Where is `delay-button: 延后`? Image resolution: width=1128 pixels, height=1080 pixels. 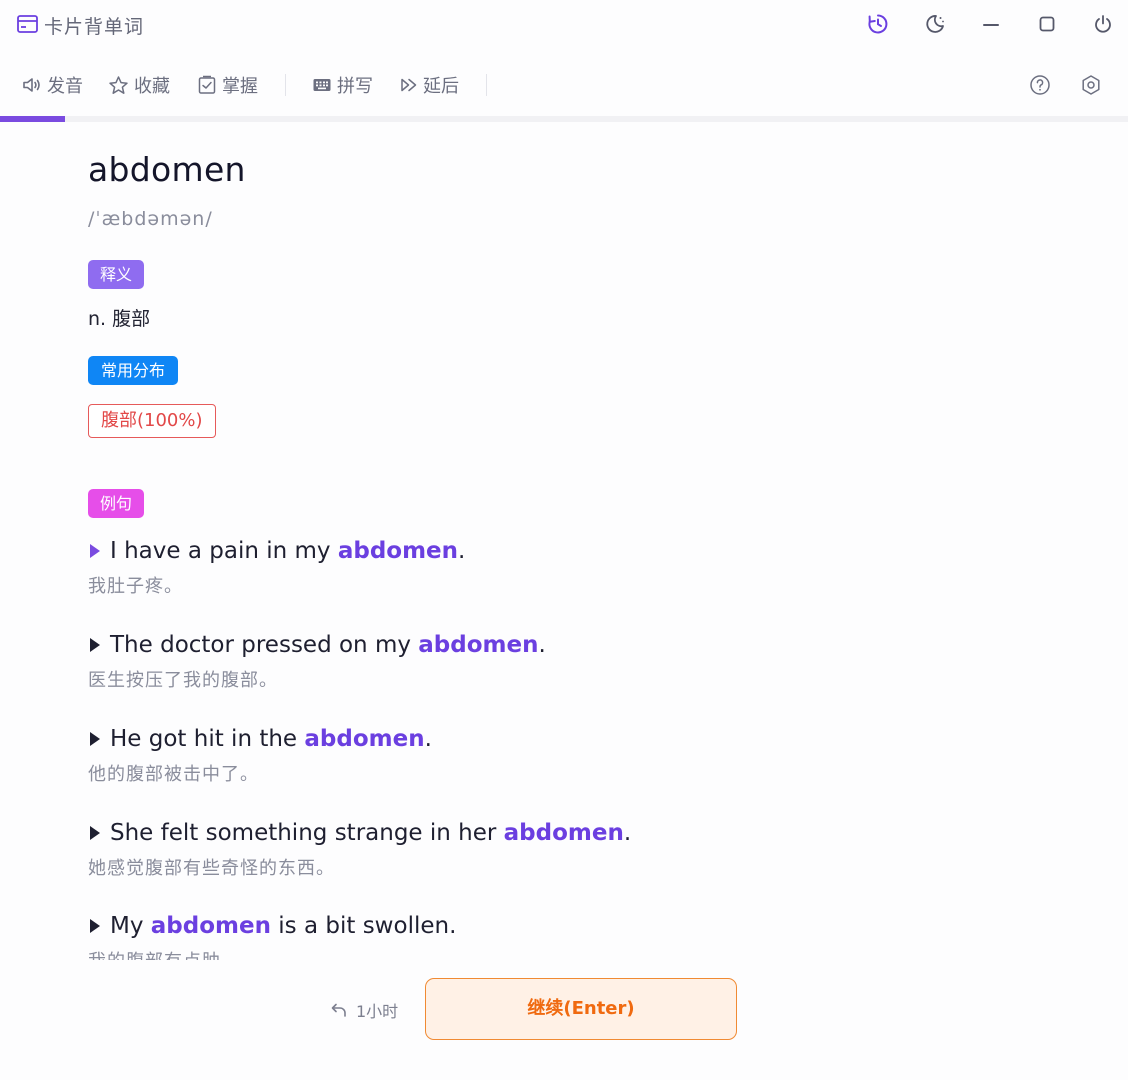 delay-button: 延后 is located at coordinates (429, 85).